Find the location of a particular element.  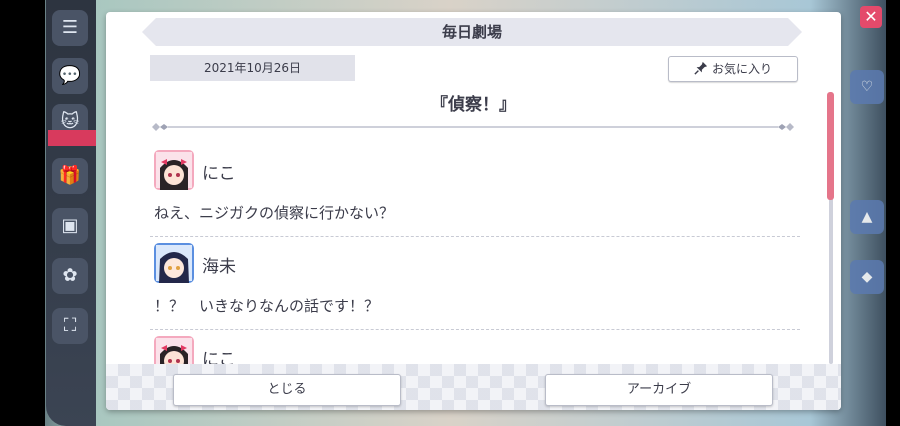

close-icon: ✕ is located at coordinates (871, 17).